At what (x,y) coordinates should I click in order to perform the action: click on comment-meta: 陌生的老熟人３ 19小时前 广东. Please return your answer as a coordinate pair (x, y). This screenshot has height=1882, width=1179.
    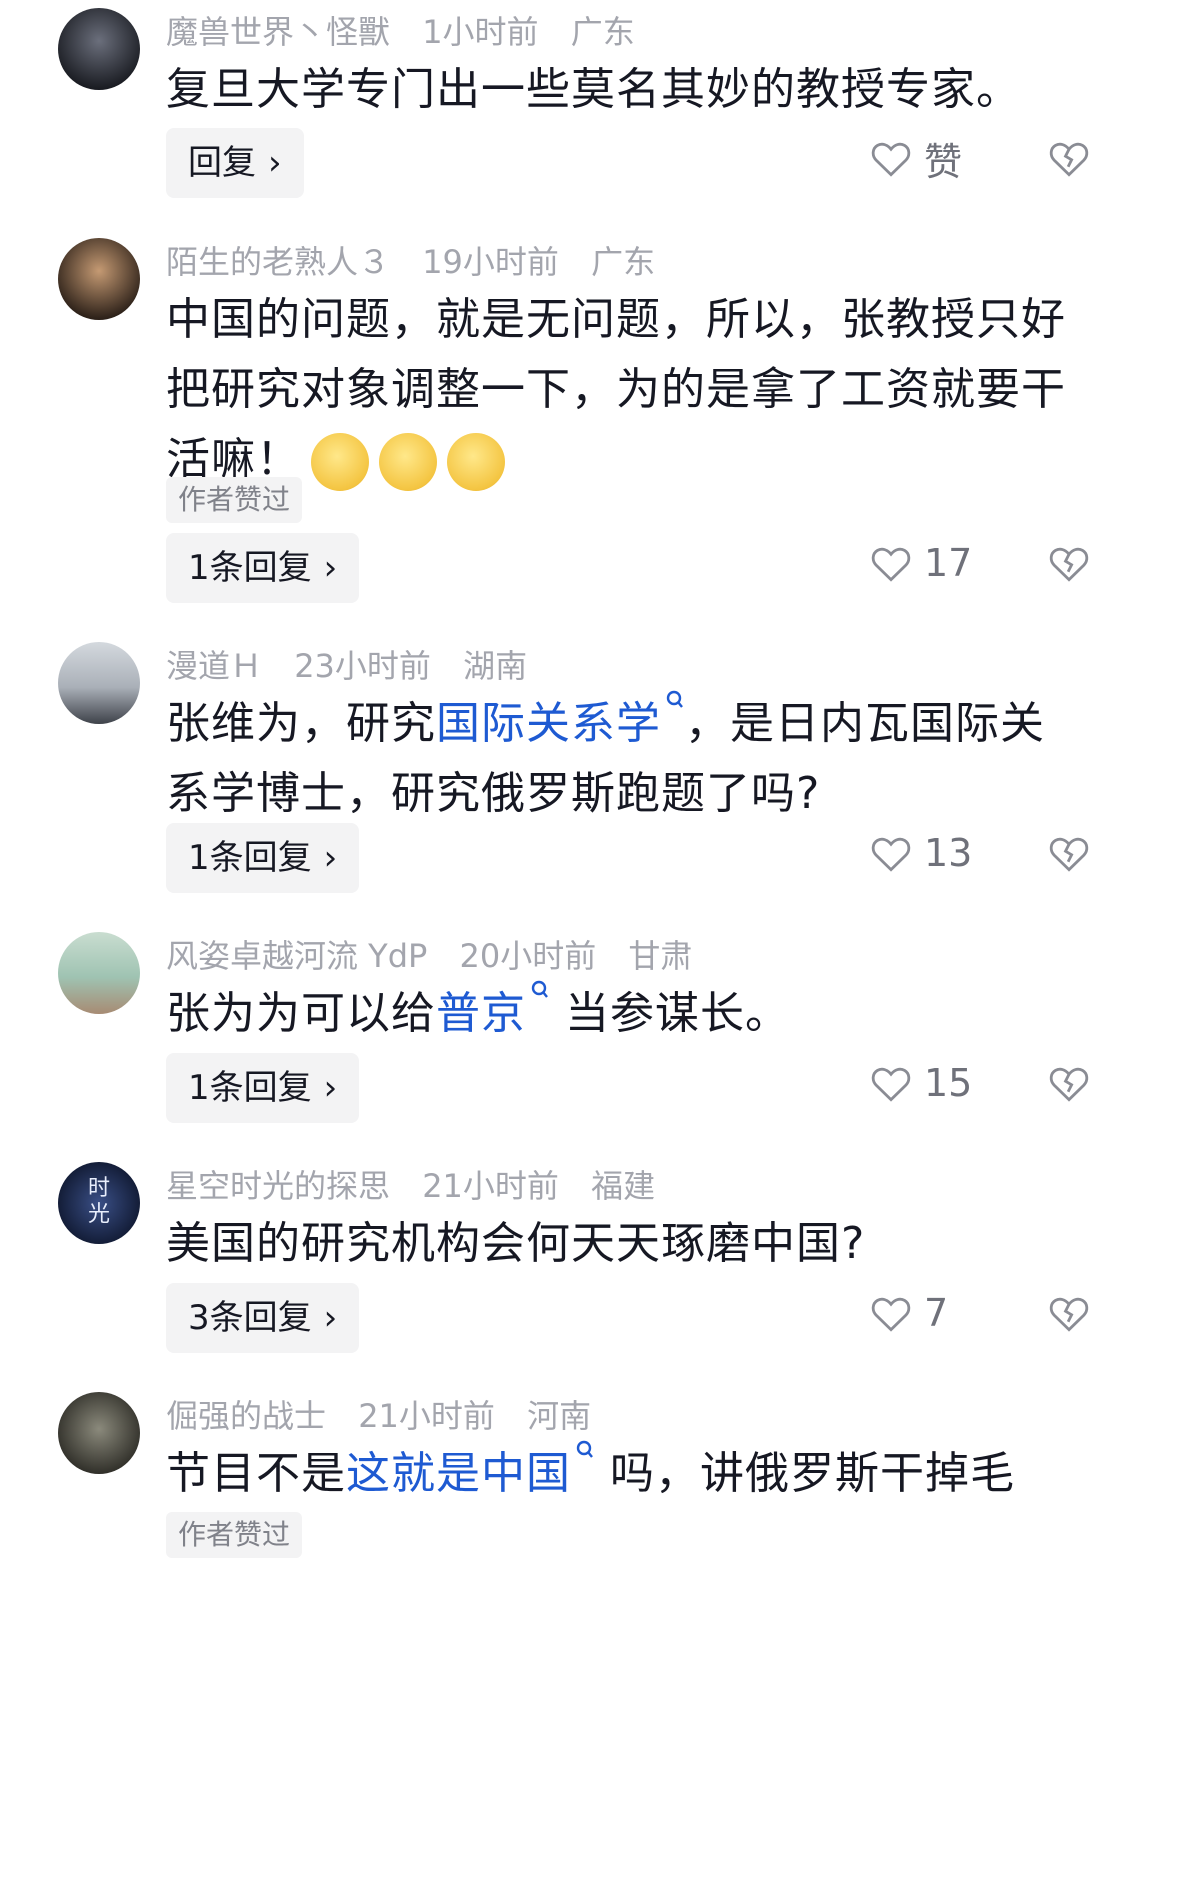
    Looking at the image, I should click on (421, 262).